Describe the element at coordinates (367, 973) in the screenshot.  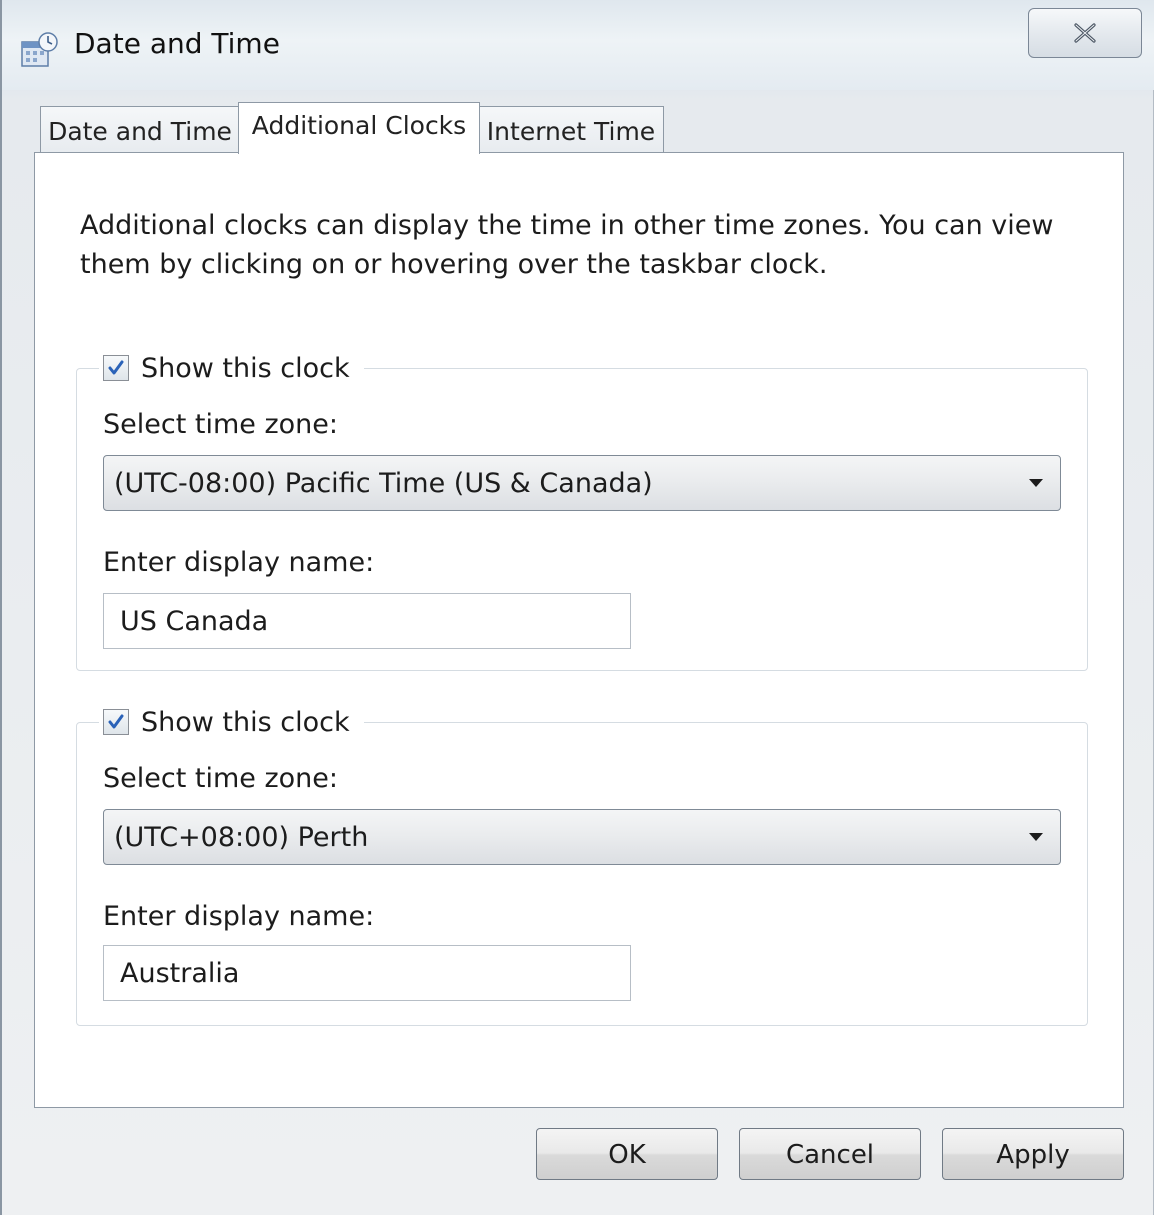
I see `display-name-2-input: Australia` at that location.